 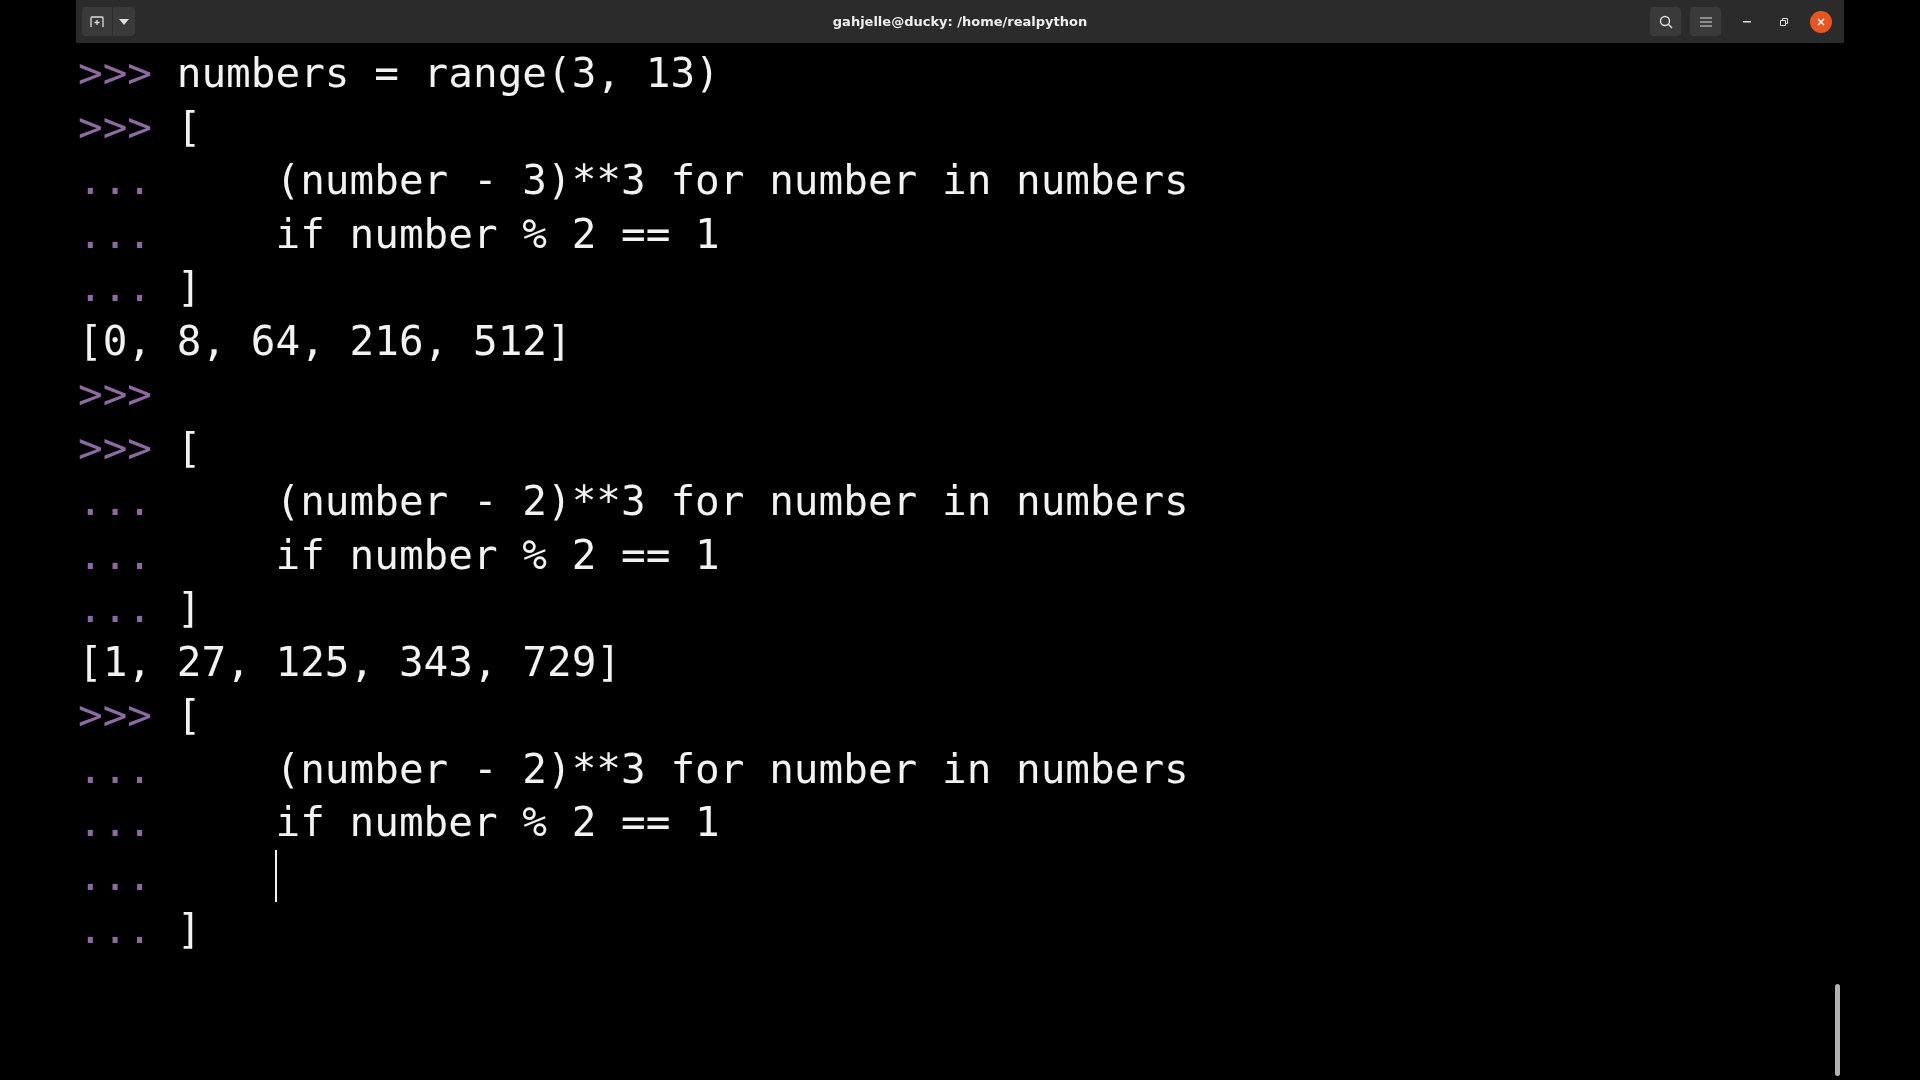 What do you see at coordinates (350, 662) in the screenshot?
I see `output-line: [1, 27, 125, 343, 729]` at bounding box center [350, 662].